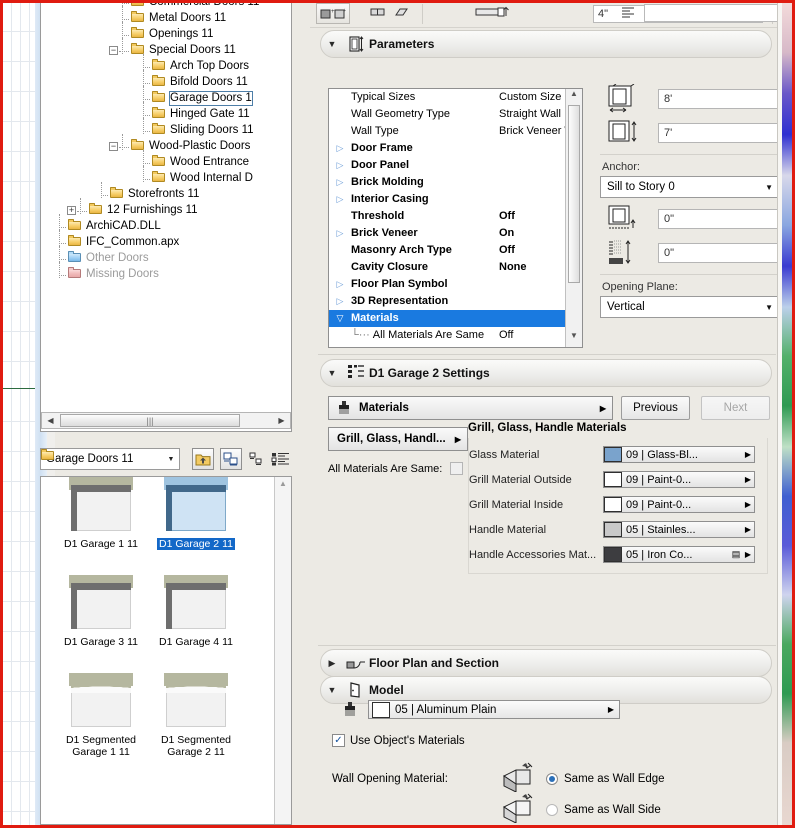  What do you see at coordinates (455, 250) in the screenshot?
I see `parameter-row: Masonry Arch Type Off` at bounding box center [455, 250].